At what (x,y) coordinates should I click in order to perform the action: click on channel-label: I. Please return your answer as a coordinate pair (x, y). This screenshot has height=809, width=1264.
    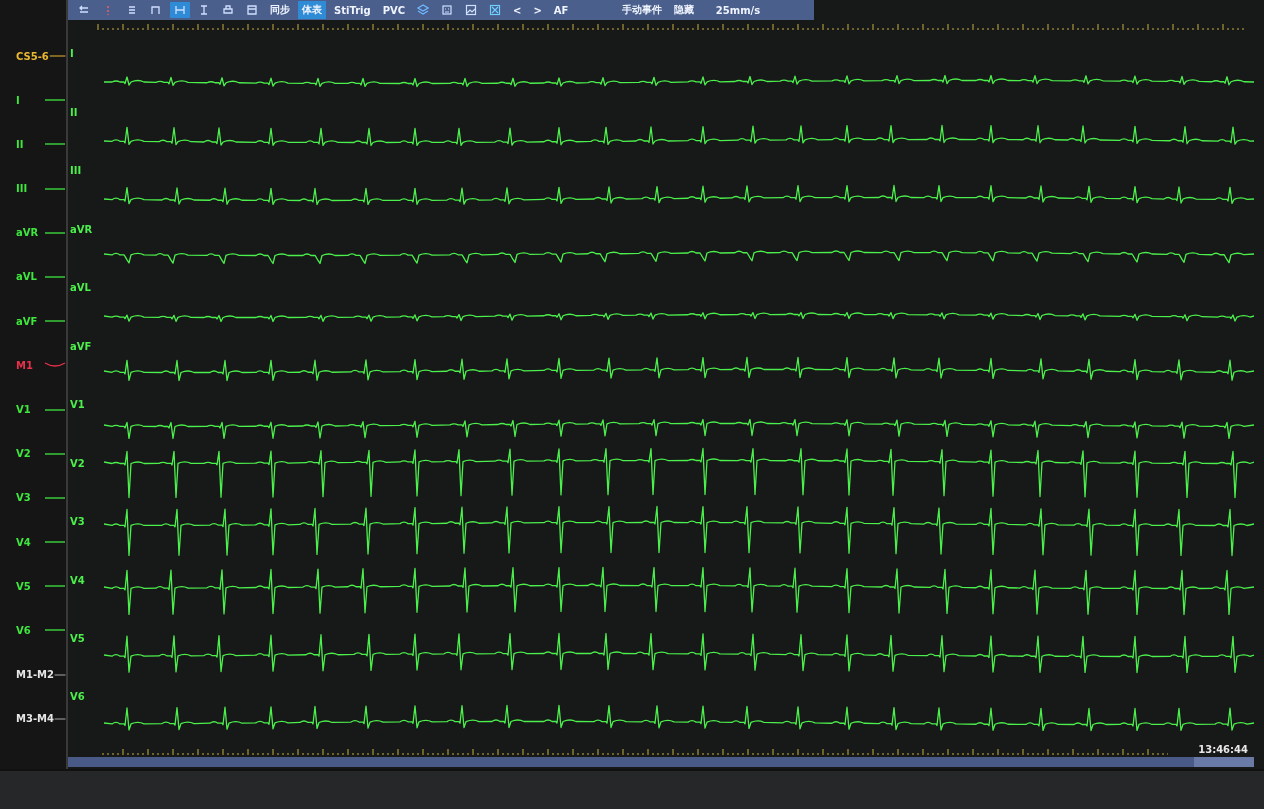
    Looking at the image, I should click on (18, 100).